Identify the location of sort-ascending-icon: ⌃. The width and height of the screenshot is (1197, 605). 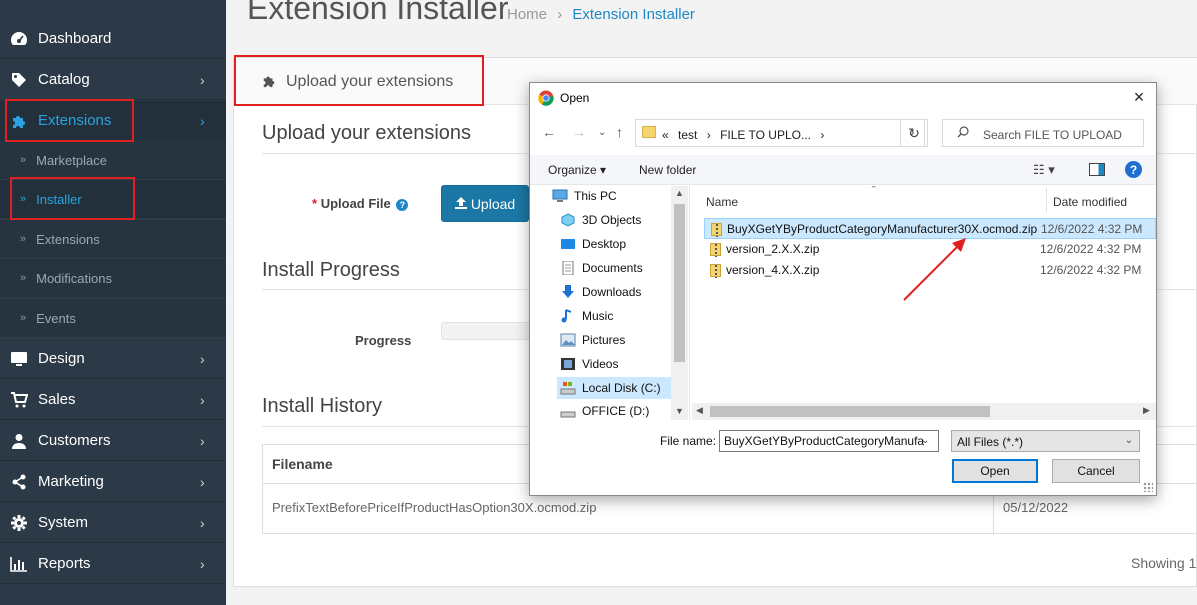
(874, 190).